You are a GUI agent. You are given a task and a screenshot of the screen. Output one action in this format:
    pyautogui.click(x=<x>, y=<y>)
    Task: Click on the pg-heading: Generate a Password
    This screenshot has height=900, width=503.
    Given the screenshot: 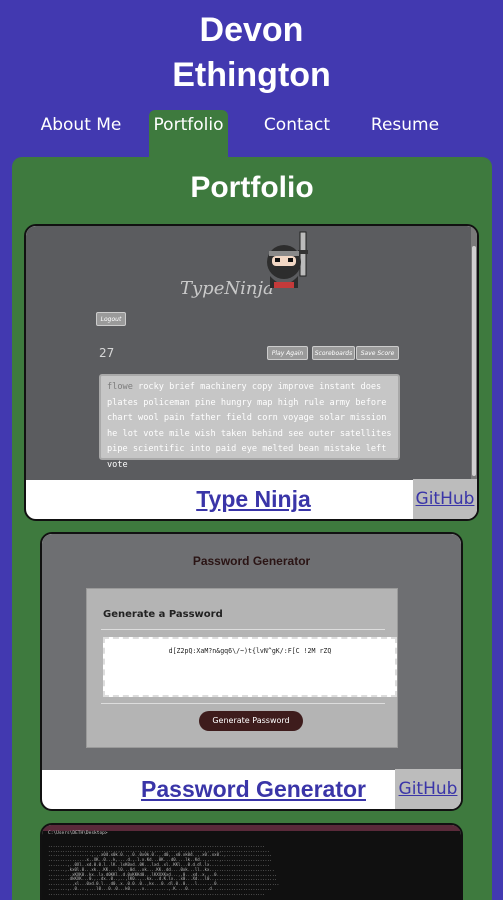 What is the action you would take?
    pyautogui.click(x=163, y=614)
    